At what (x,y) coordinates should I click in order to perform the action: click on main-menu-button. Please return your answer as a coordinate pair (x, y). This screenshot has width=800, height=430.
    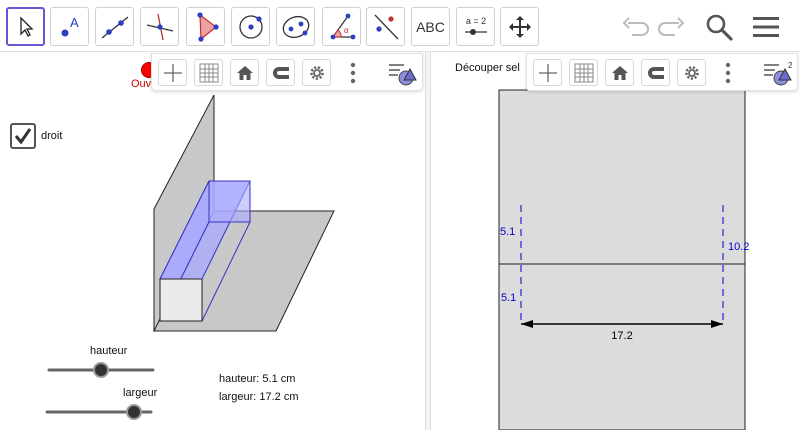
    Looking at the image, I should click on (766, 27).